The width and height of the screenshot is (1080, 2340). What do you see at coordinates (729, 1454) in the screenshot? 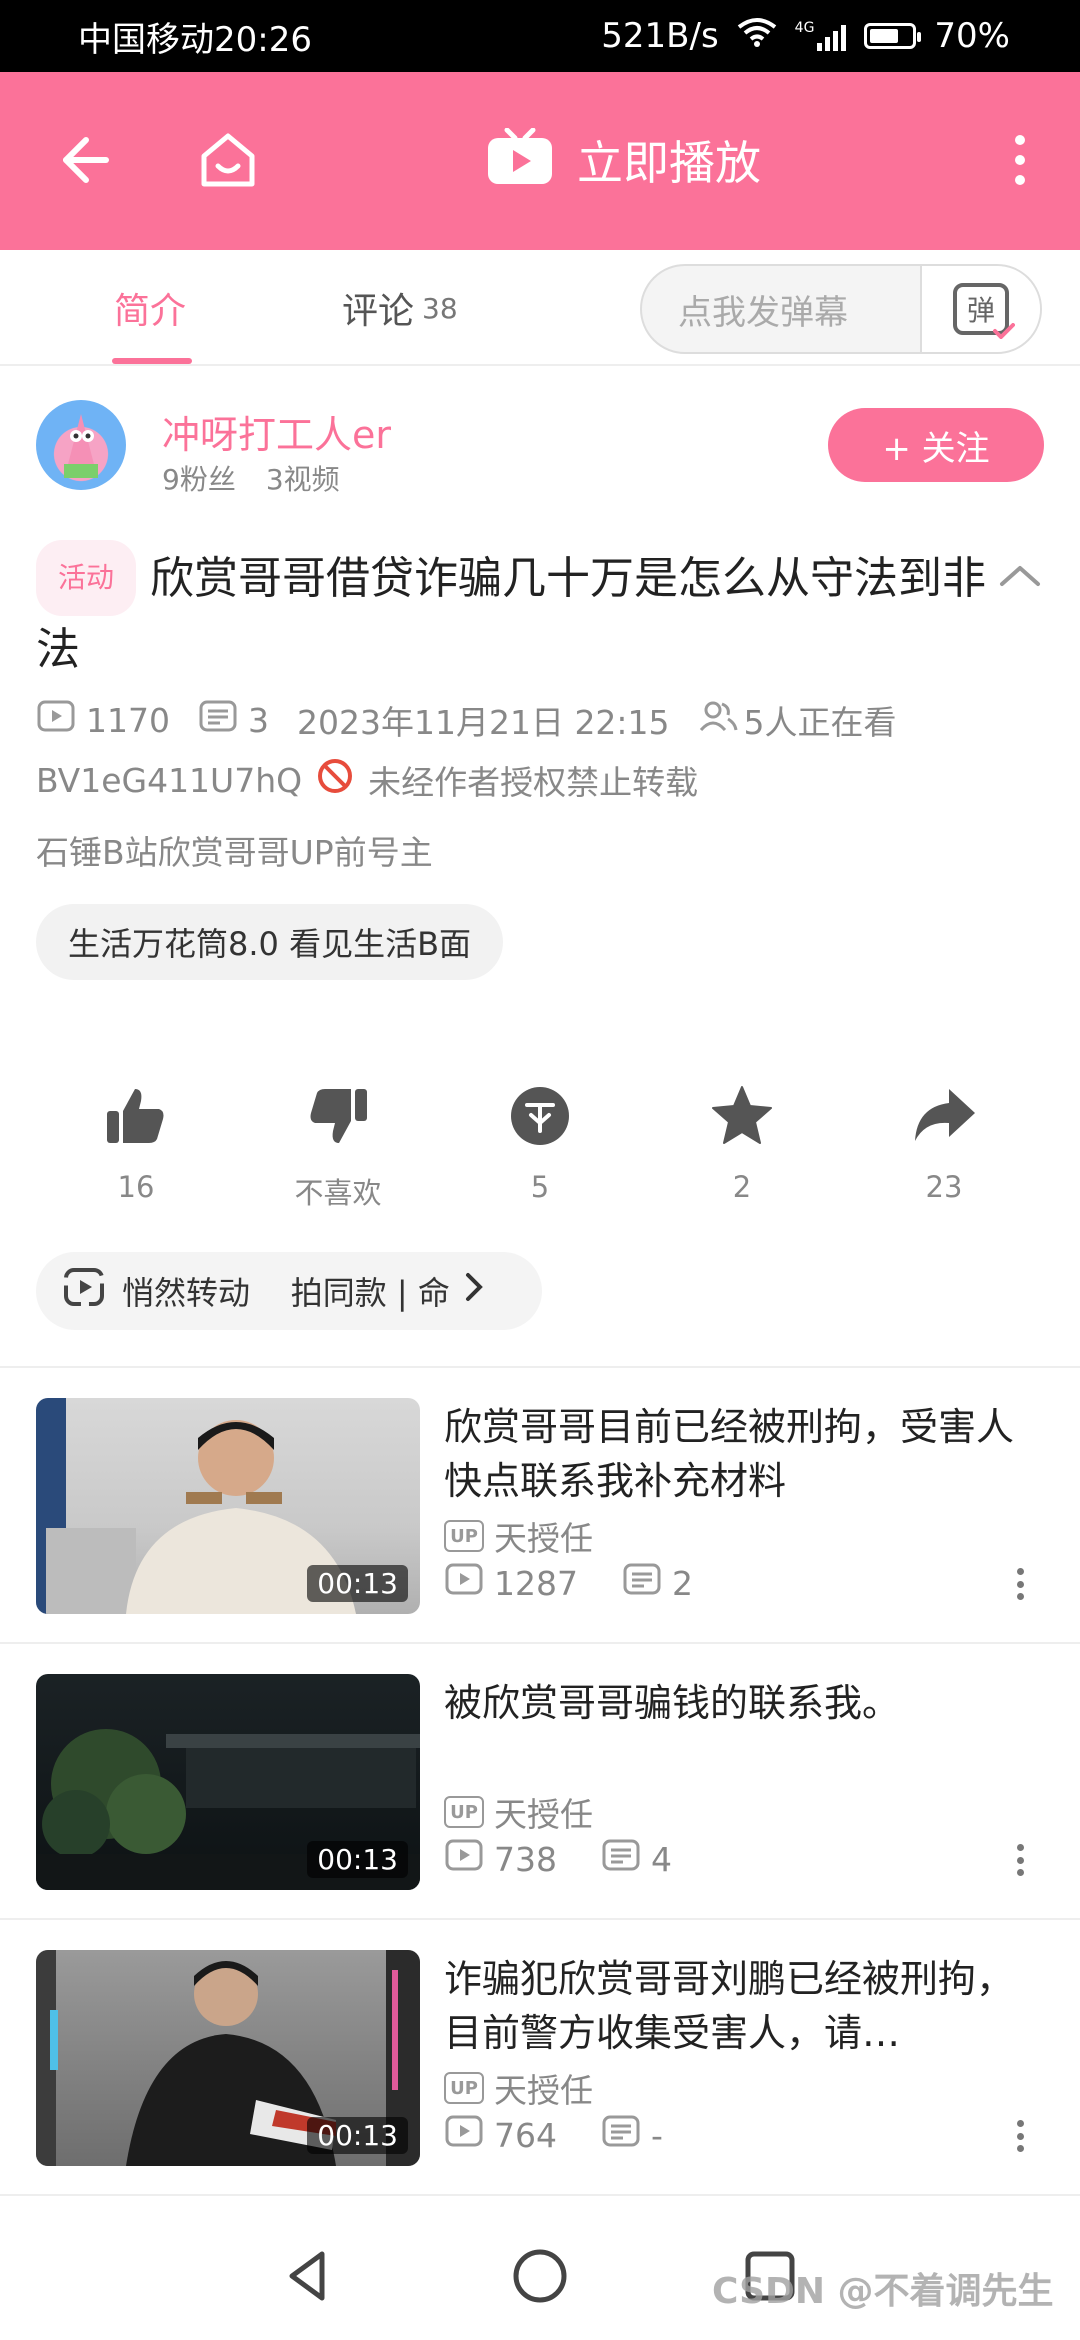
I see `related-video-title: 欣赏哥哥目前已经被刑拘，受害人快点联系我补充材料` at bounding box center [729, 1454].